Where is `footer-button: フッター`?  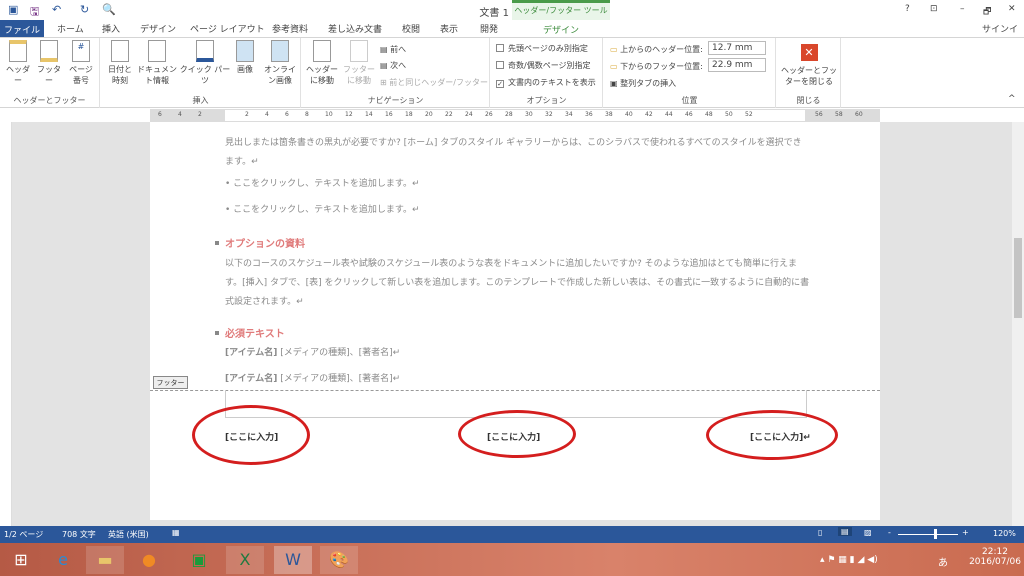 footer-button: フッター is located at coordinates (49, 62).